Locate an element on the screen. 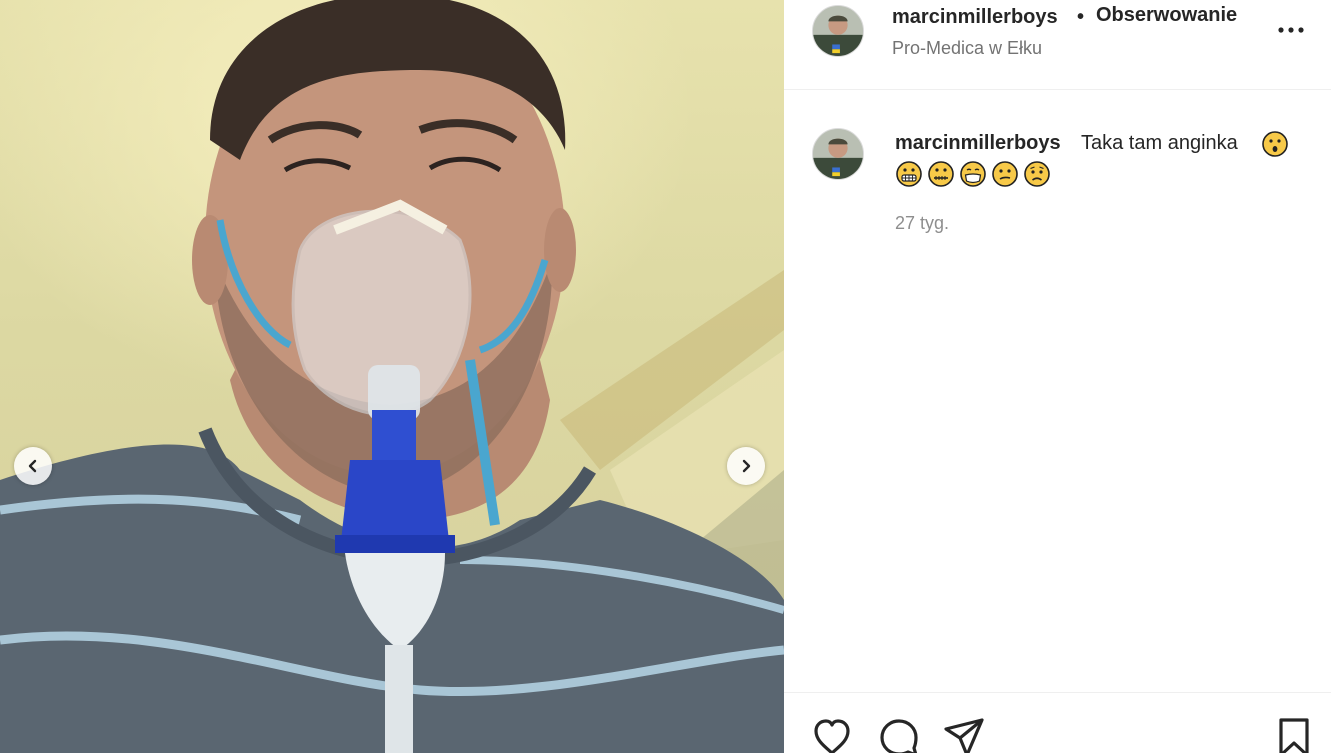 This screenshot has height=753, width=1331. caption-text: Taka tam anginka is located at coordinates (1159, 143).